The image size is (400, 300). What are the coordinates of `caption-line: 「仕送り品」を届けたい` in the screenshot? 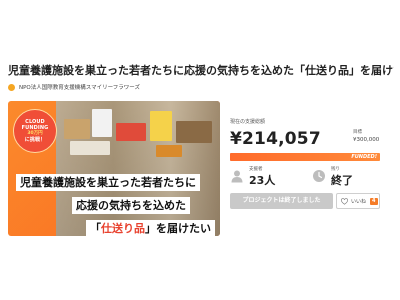 It's located at (150, 228).